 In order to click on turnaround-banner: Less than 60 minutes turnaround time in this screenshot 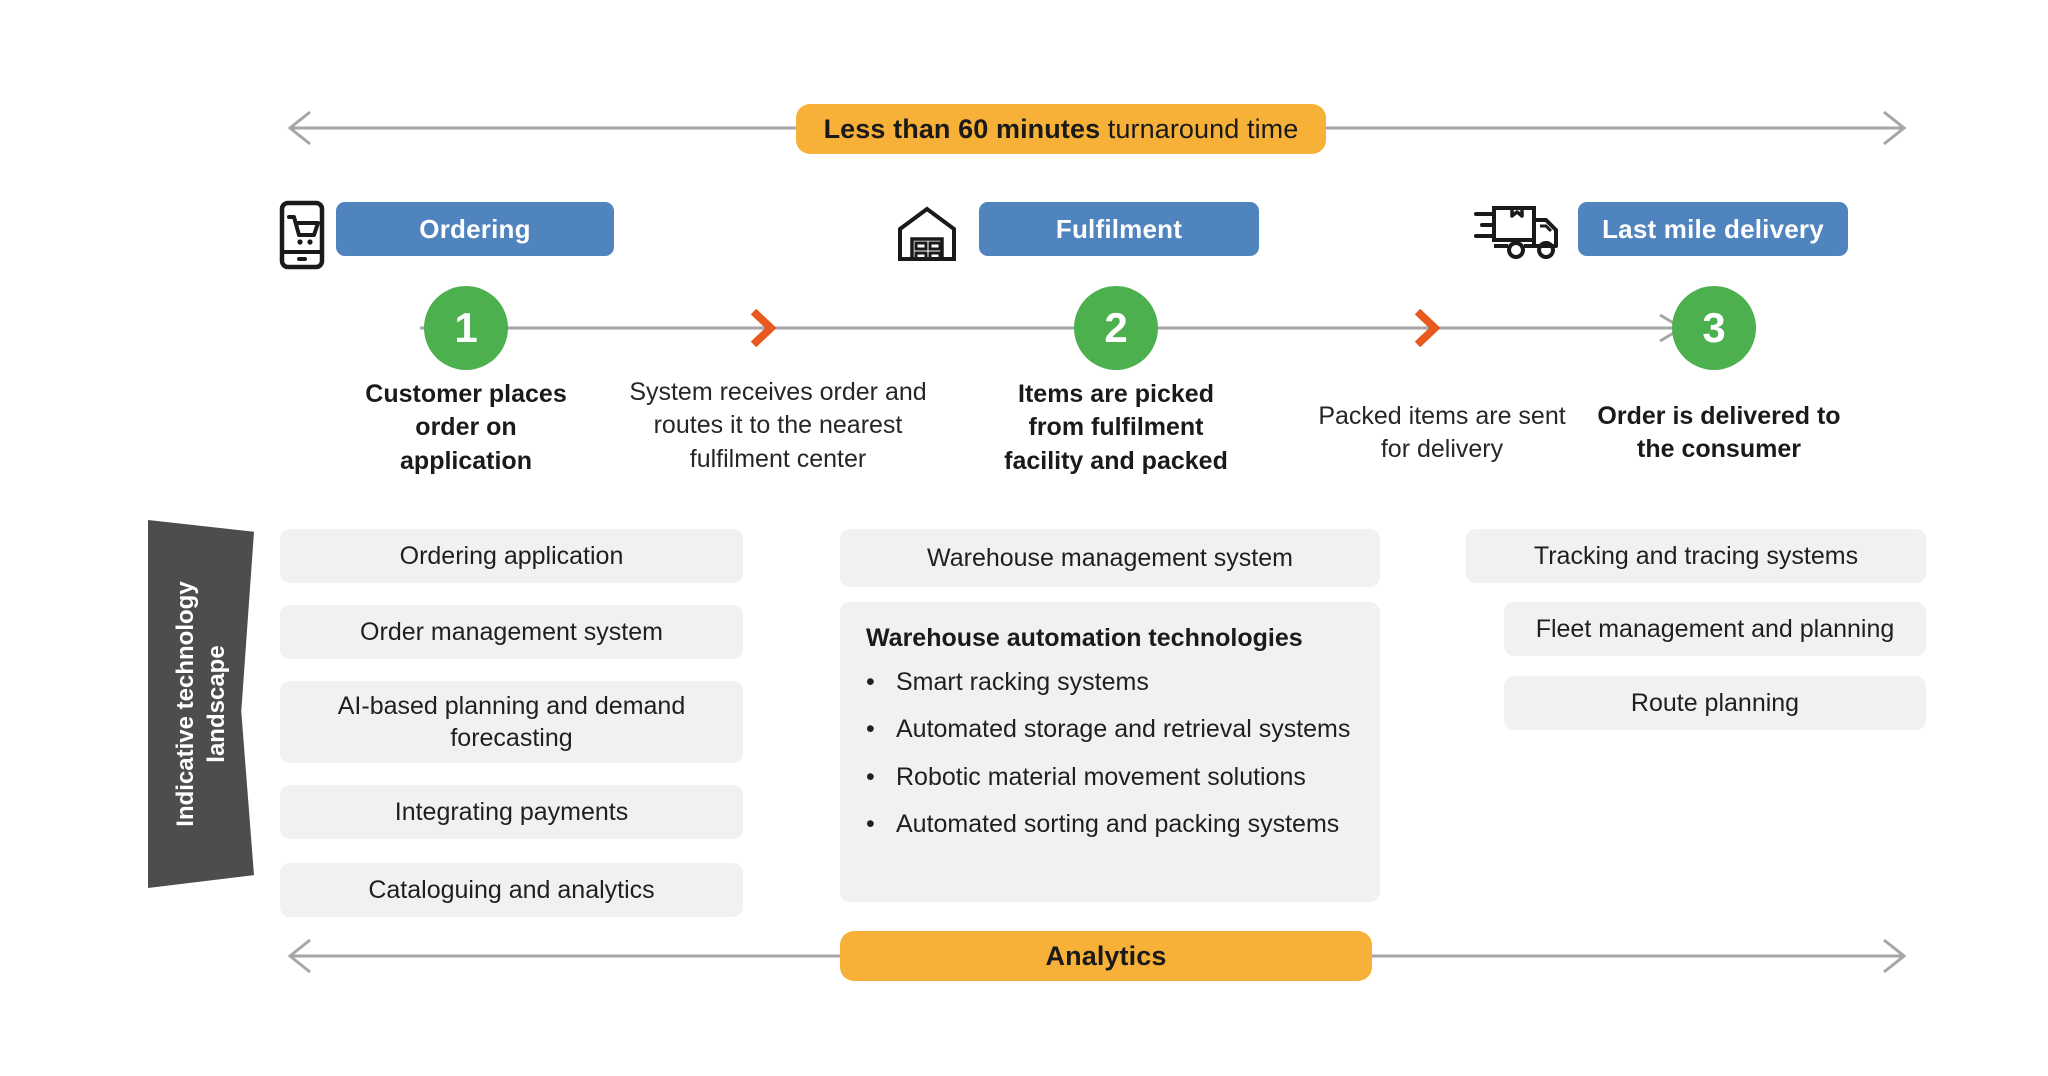, I will do `click(1061, 129)`.